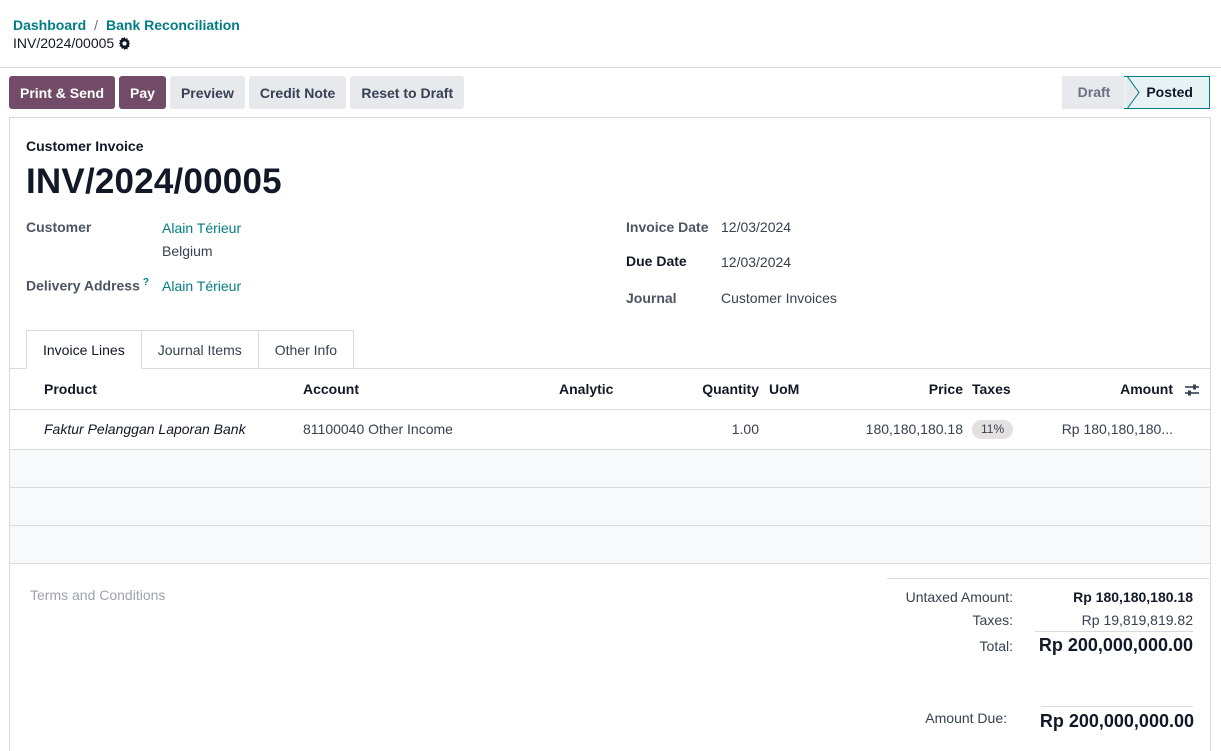 The image size is (1221, 751). What do you see at coordinates (1115, 645) in the screenshot?
I see `total-value: Rp 200,000,000.00` at bounding box center [1115, 645].